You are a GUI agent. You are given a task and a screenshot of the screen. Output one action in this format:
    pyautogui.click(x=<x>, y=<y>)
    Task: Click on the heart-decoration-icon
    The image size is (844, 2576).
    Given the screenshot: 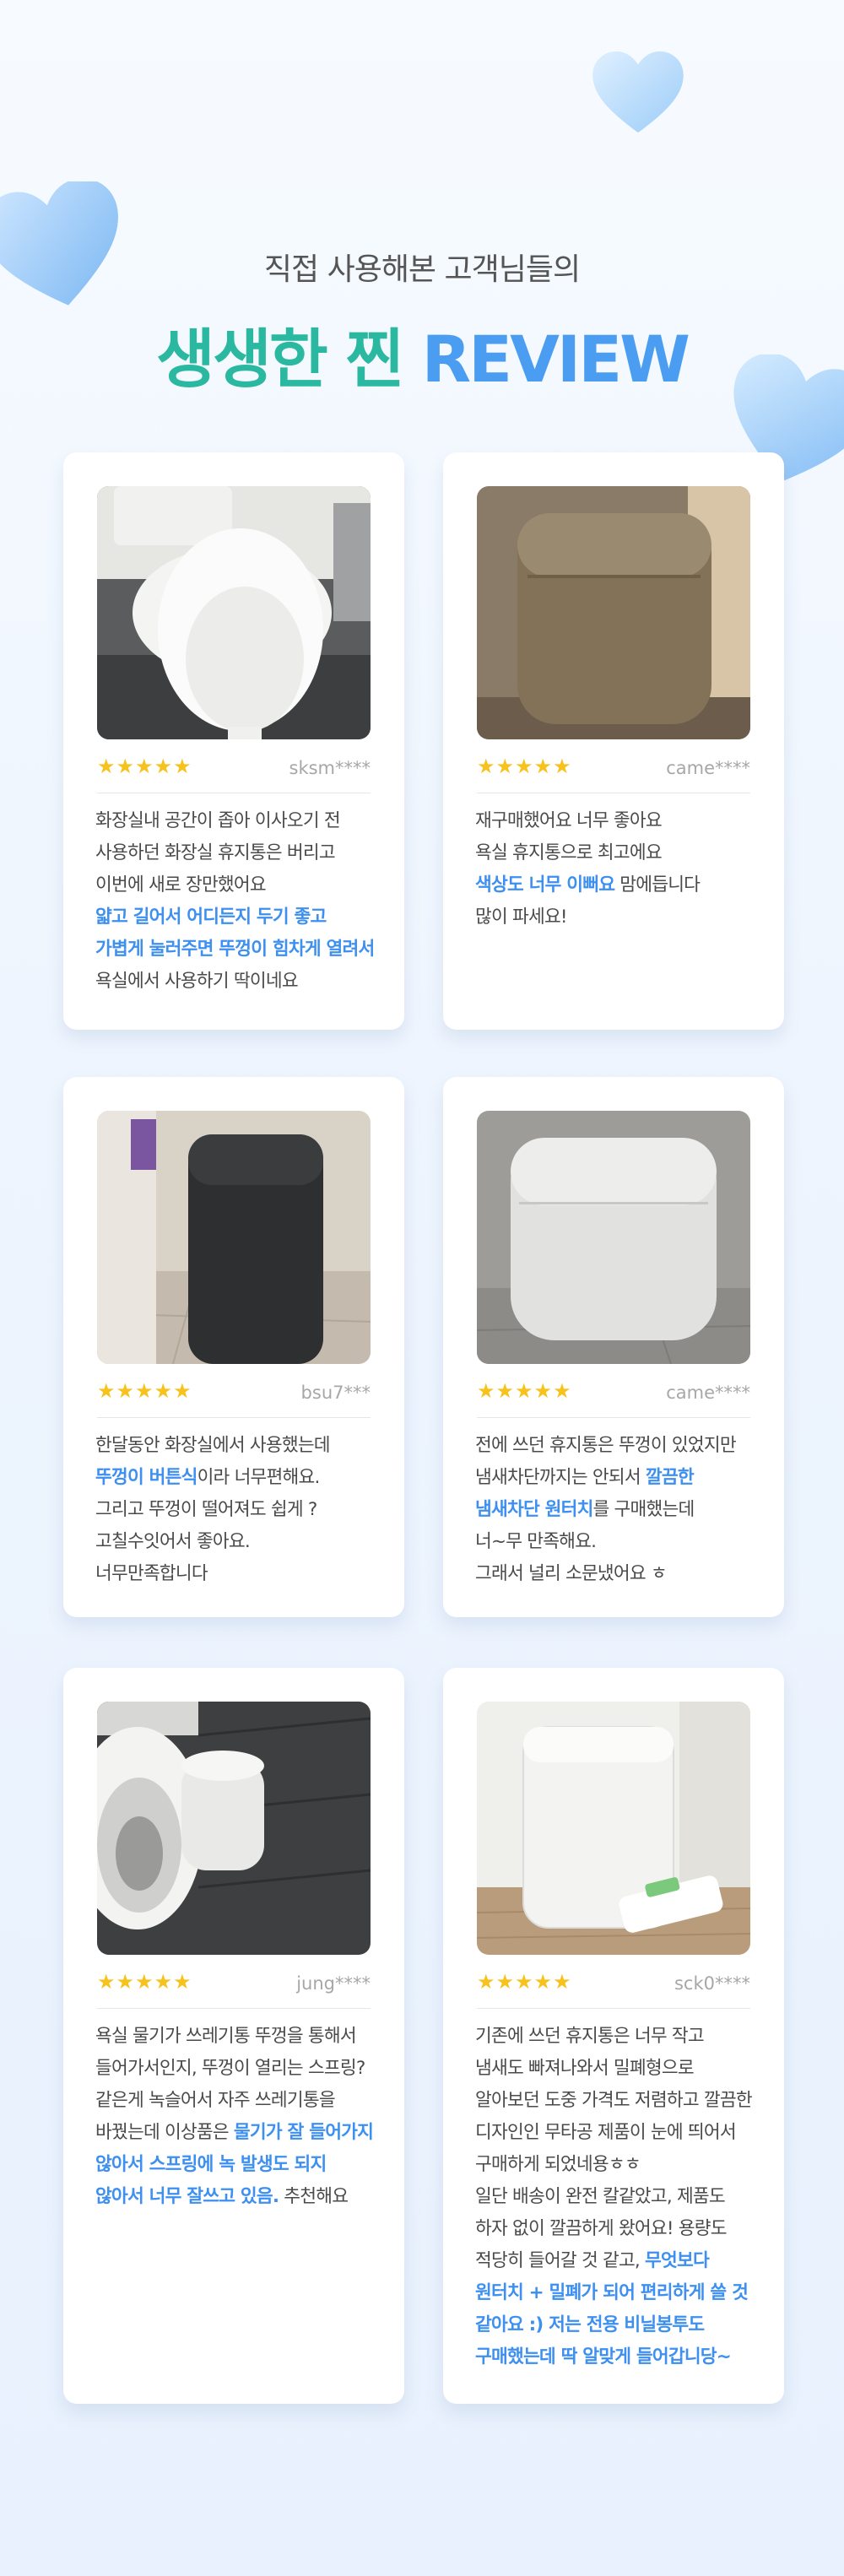 What is the action you would take?
    pyautogui.click(x=638, y=92)
    